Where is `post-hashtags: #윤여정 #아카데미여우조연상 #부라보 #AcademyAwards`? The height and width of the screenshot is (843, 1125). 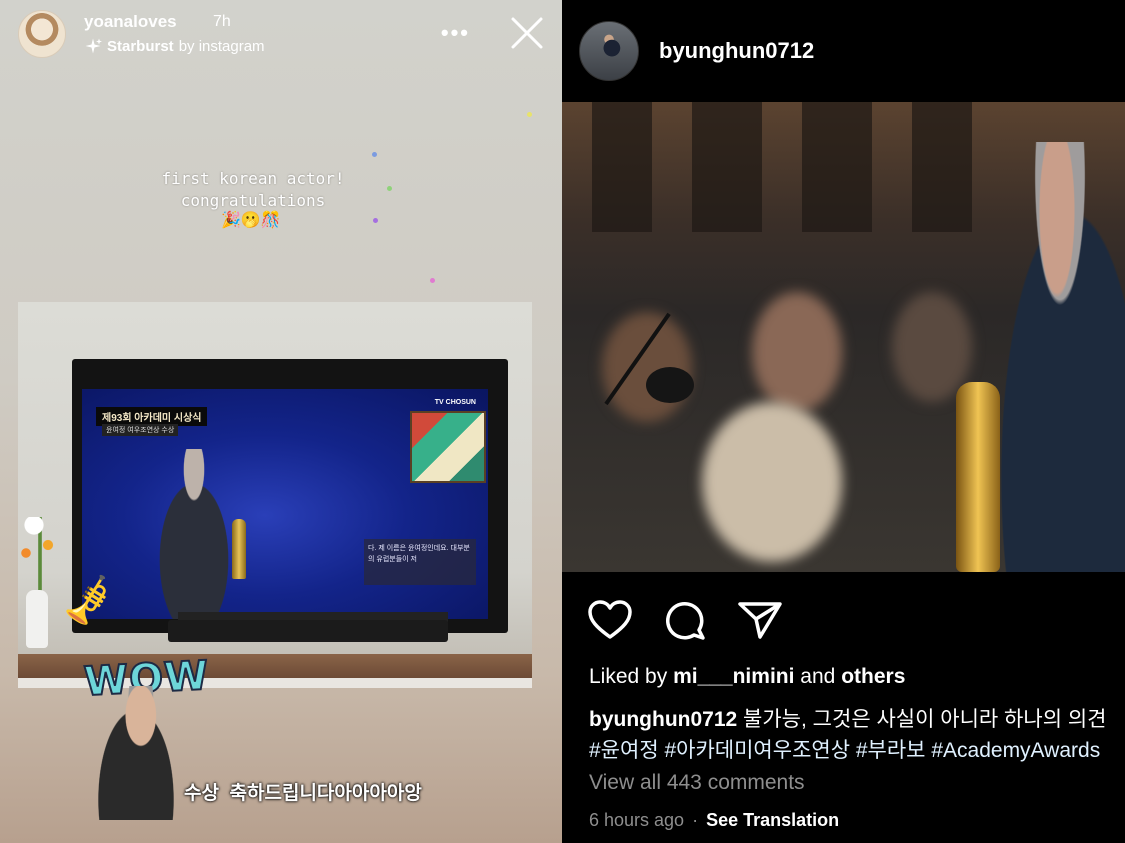 post-hashtags: #윤여정 #아카데미여우조연상 #부라보 #AcademyAwards is located at coordinates (844, 749).